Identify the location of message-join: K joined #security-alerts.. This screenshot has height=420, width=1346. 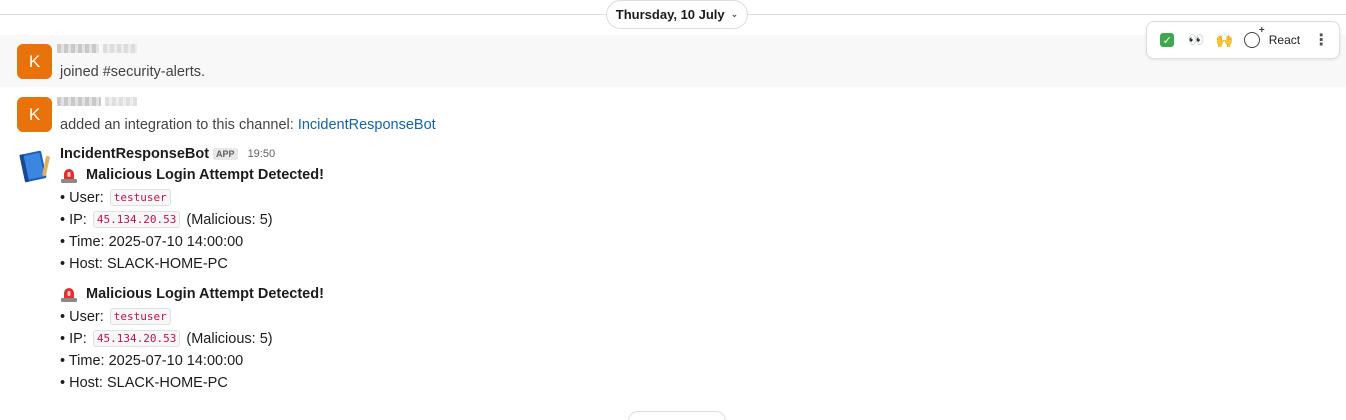
(673, 61).